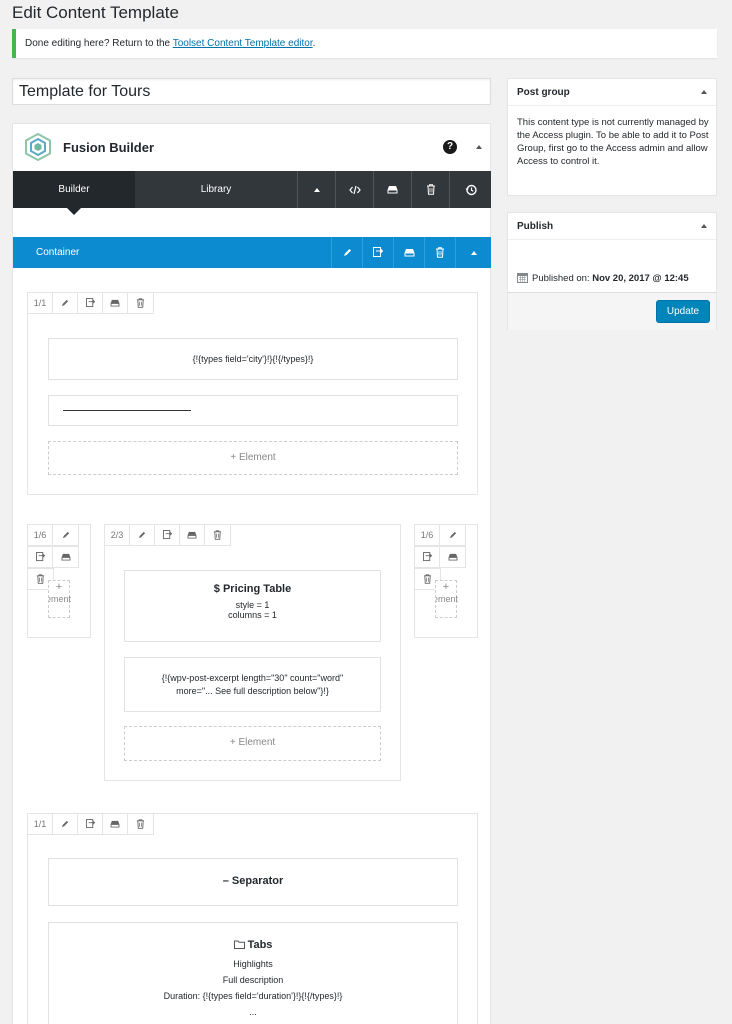 Image resolution: width=732 pixels, height=1024 pixels. What do you see at coordinates (216, 589) in the screenshot?
I see `dollar-icon: $` at bounding box center [216, 589].